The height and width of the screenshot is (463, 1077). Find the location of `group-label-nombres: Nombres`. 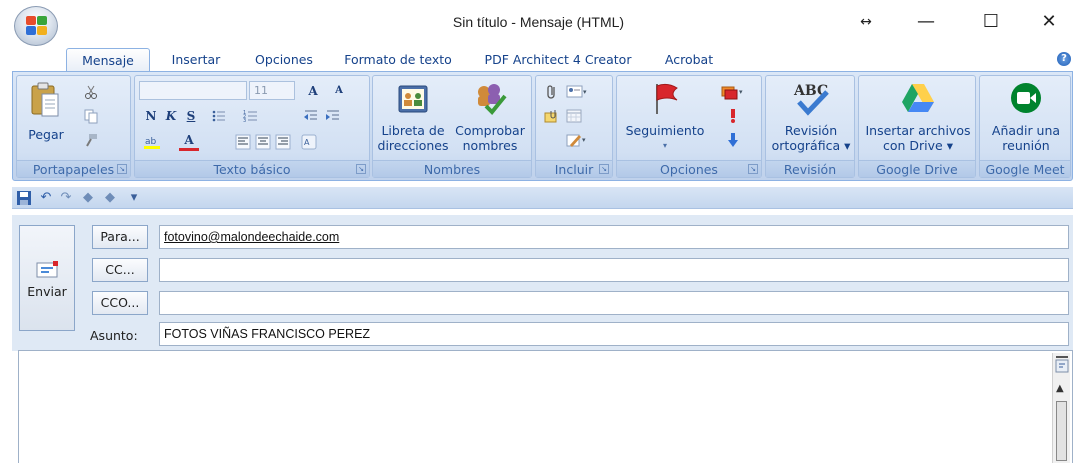

group-label-nombres: Nombres is located at coordinates (452, 168).